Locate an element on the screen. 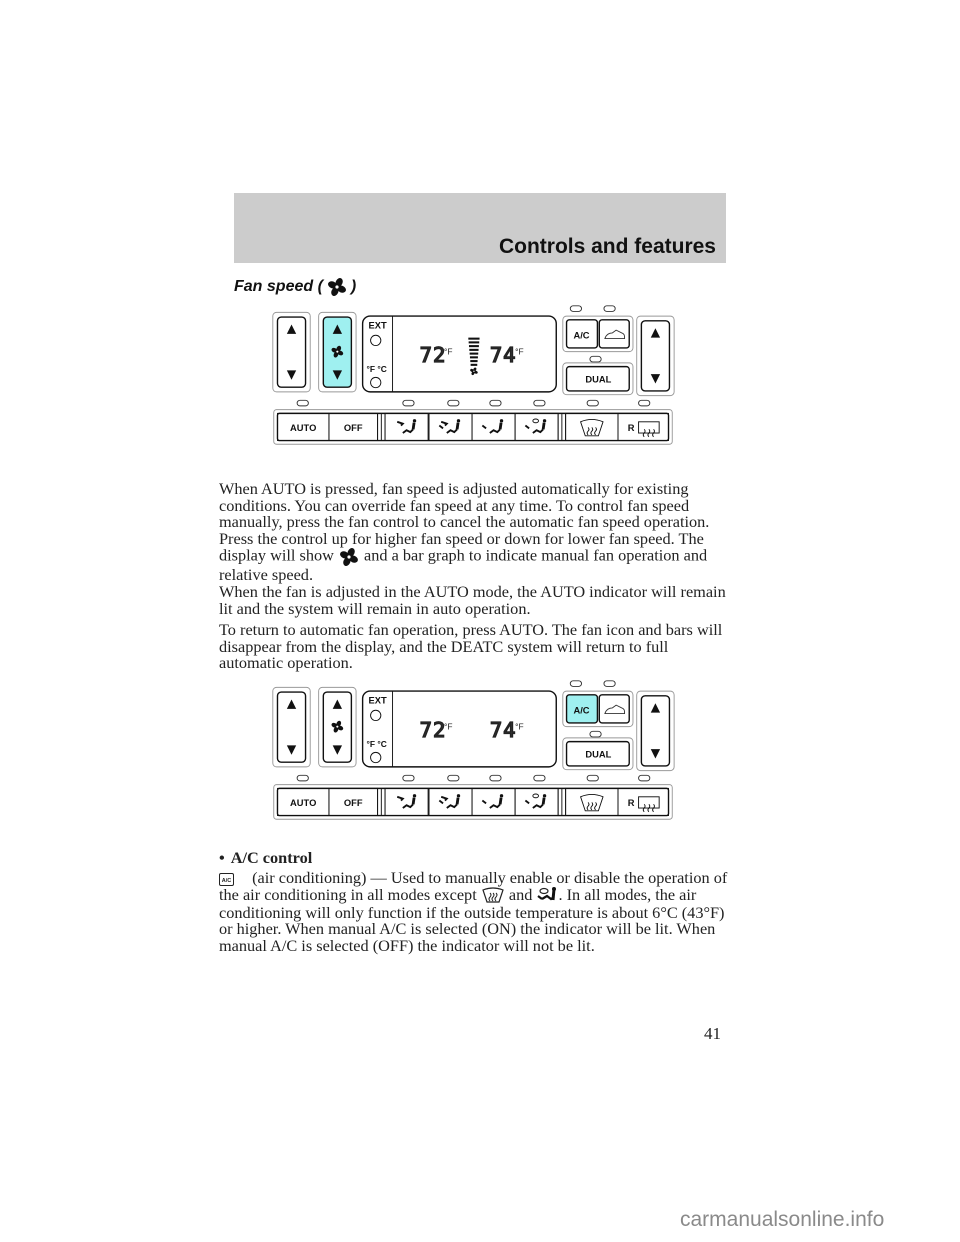 Image resolution: width=960 pixels, height=1242 pixels. climate-panel-2: EXT °F °C 72 °F 74 °F A/C DUAL AUTO OFF R is located at coordinates (473, 750).